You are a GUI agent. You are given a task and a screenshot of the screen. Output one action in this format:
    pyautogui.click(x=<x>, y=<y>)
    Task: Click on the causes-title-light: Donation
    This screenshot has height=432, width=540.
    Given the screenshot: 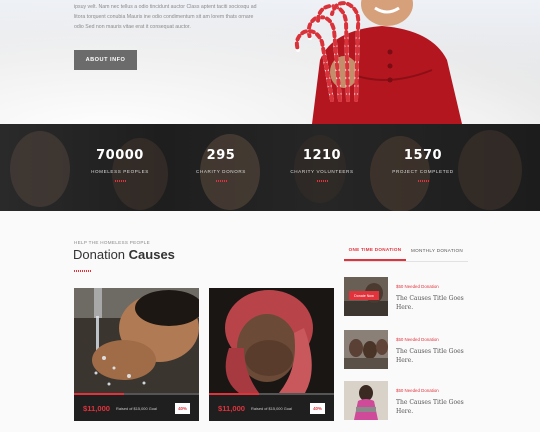 What is the action you would take?
    pyautogui.click(x=101, y=254)
    